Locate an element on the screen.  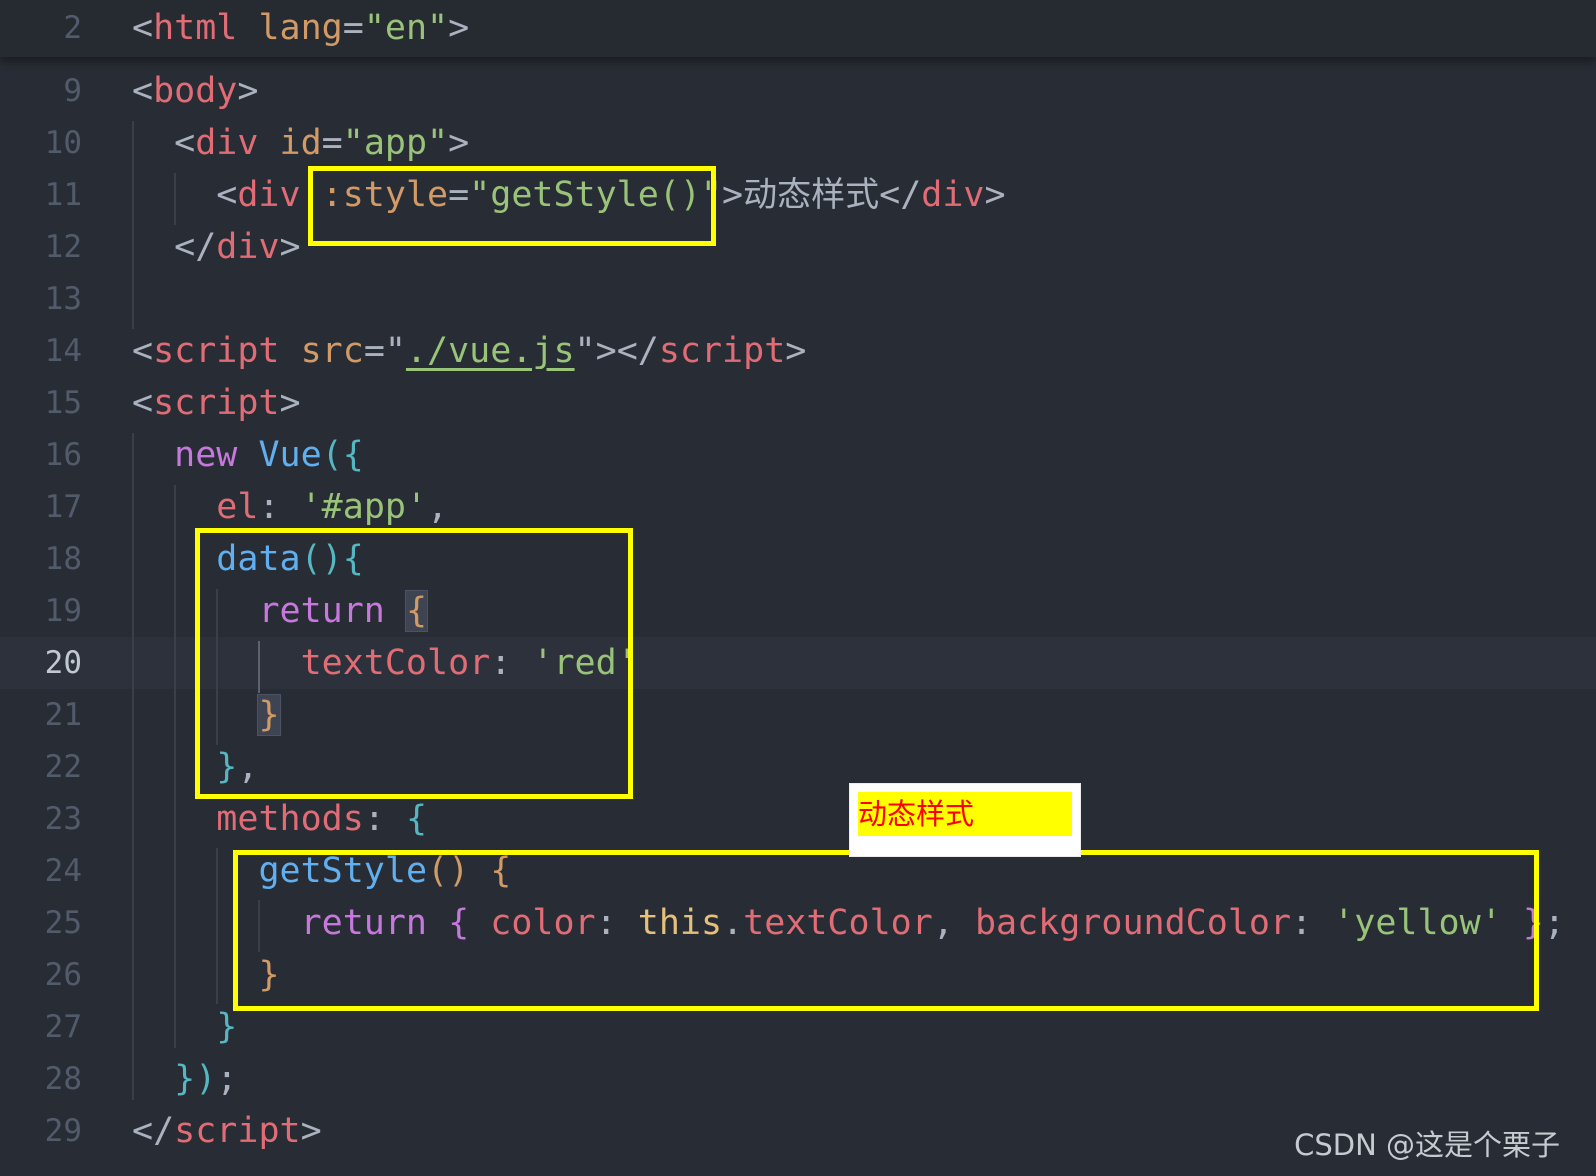
code-text: <html lang="en"> is located at coordinates (300, 28).